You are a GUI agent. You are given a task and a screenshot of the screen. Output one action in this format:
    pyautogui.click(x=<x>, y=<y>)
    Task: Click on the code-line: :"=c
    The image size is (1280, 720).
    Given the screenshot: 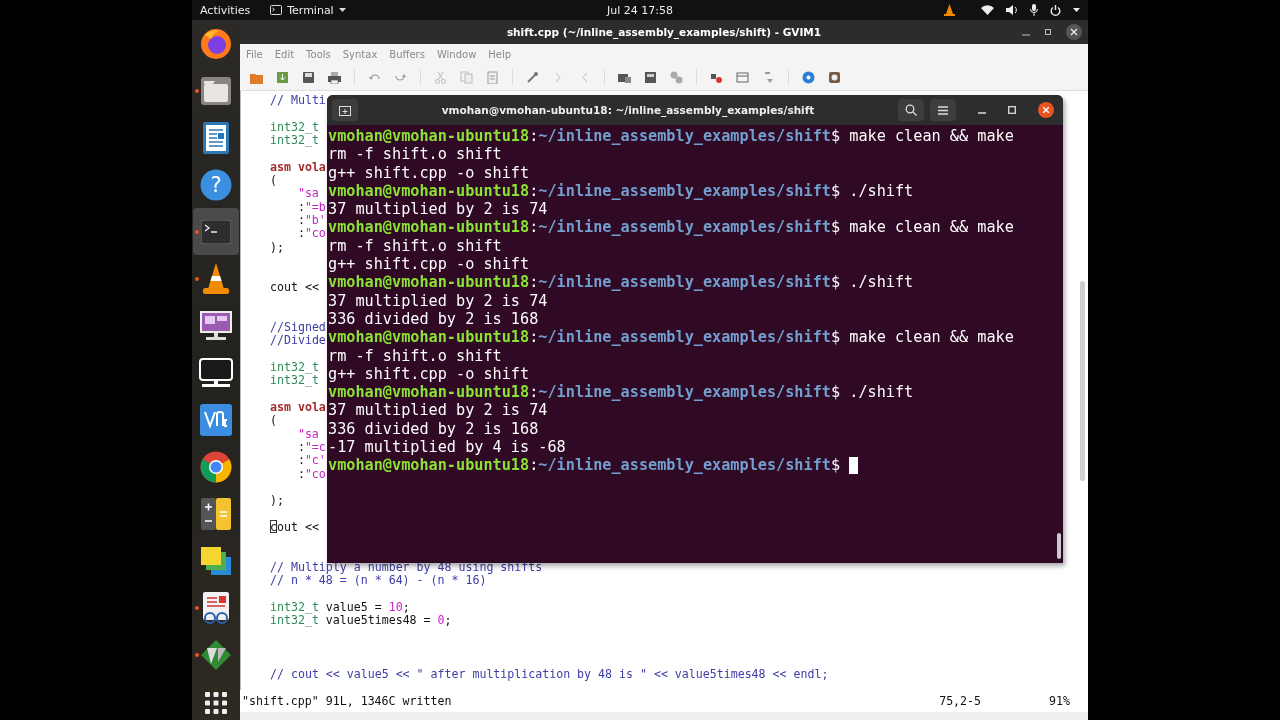 What is the action you would take?
    pyautogui.click(x=311, y=446)
    